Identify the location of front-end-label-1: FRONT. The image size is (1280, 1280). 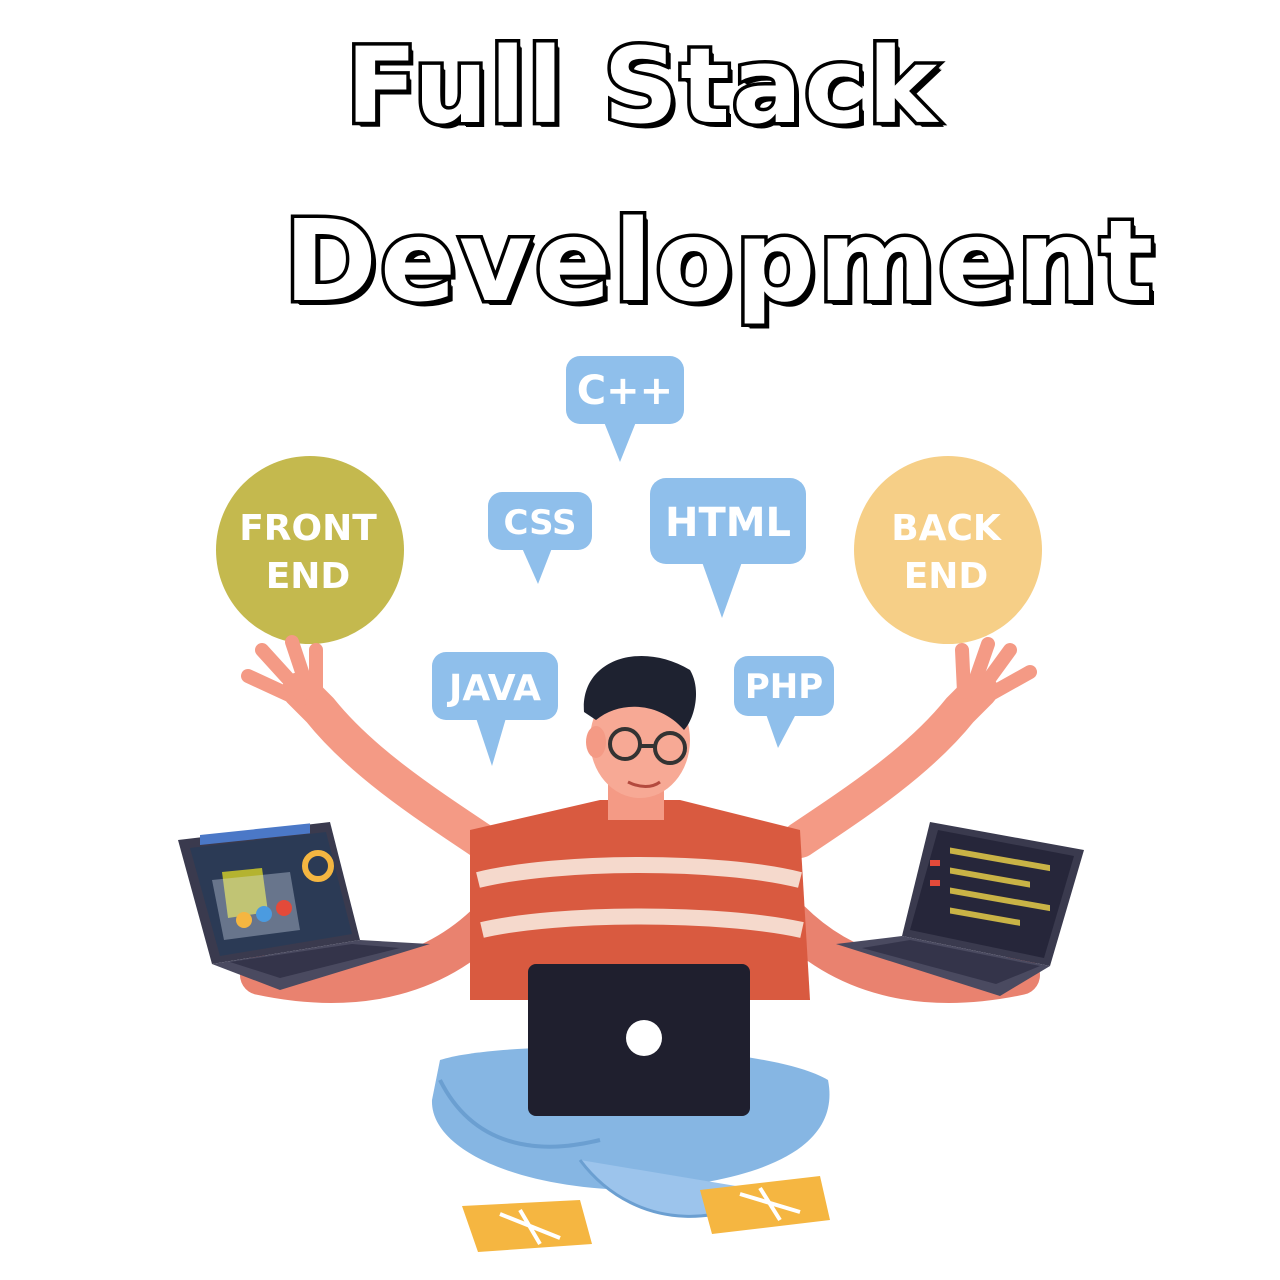
(308, 528).